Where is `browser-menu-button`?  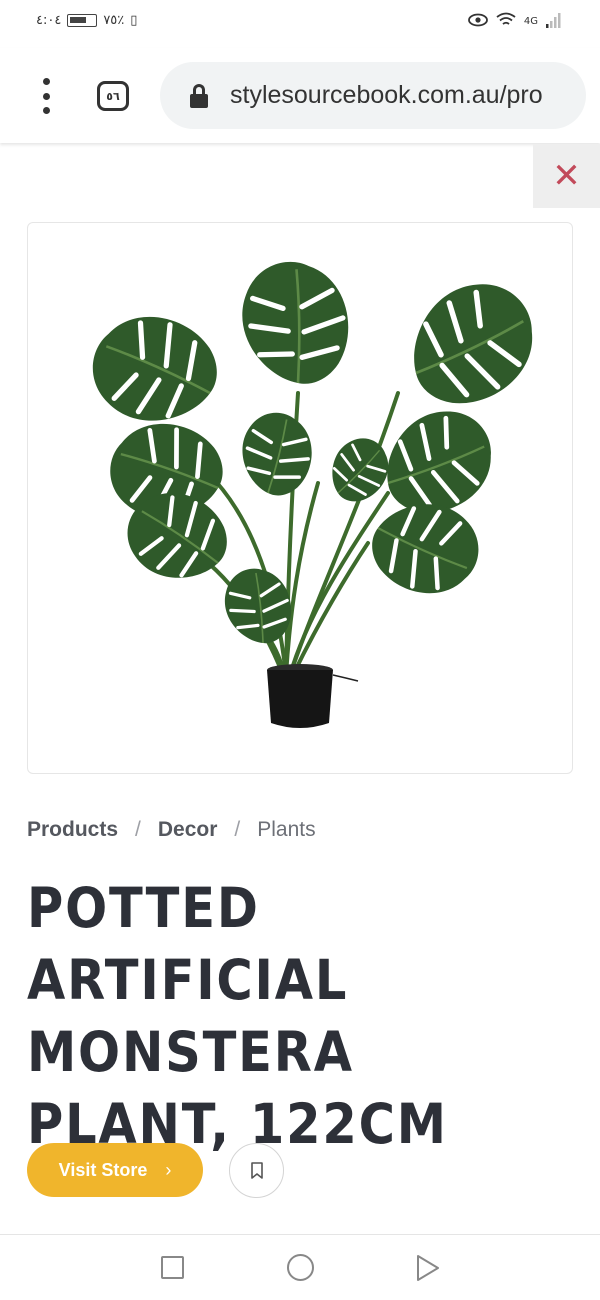 browser-menu-button is located at coordinates (46, 96).